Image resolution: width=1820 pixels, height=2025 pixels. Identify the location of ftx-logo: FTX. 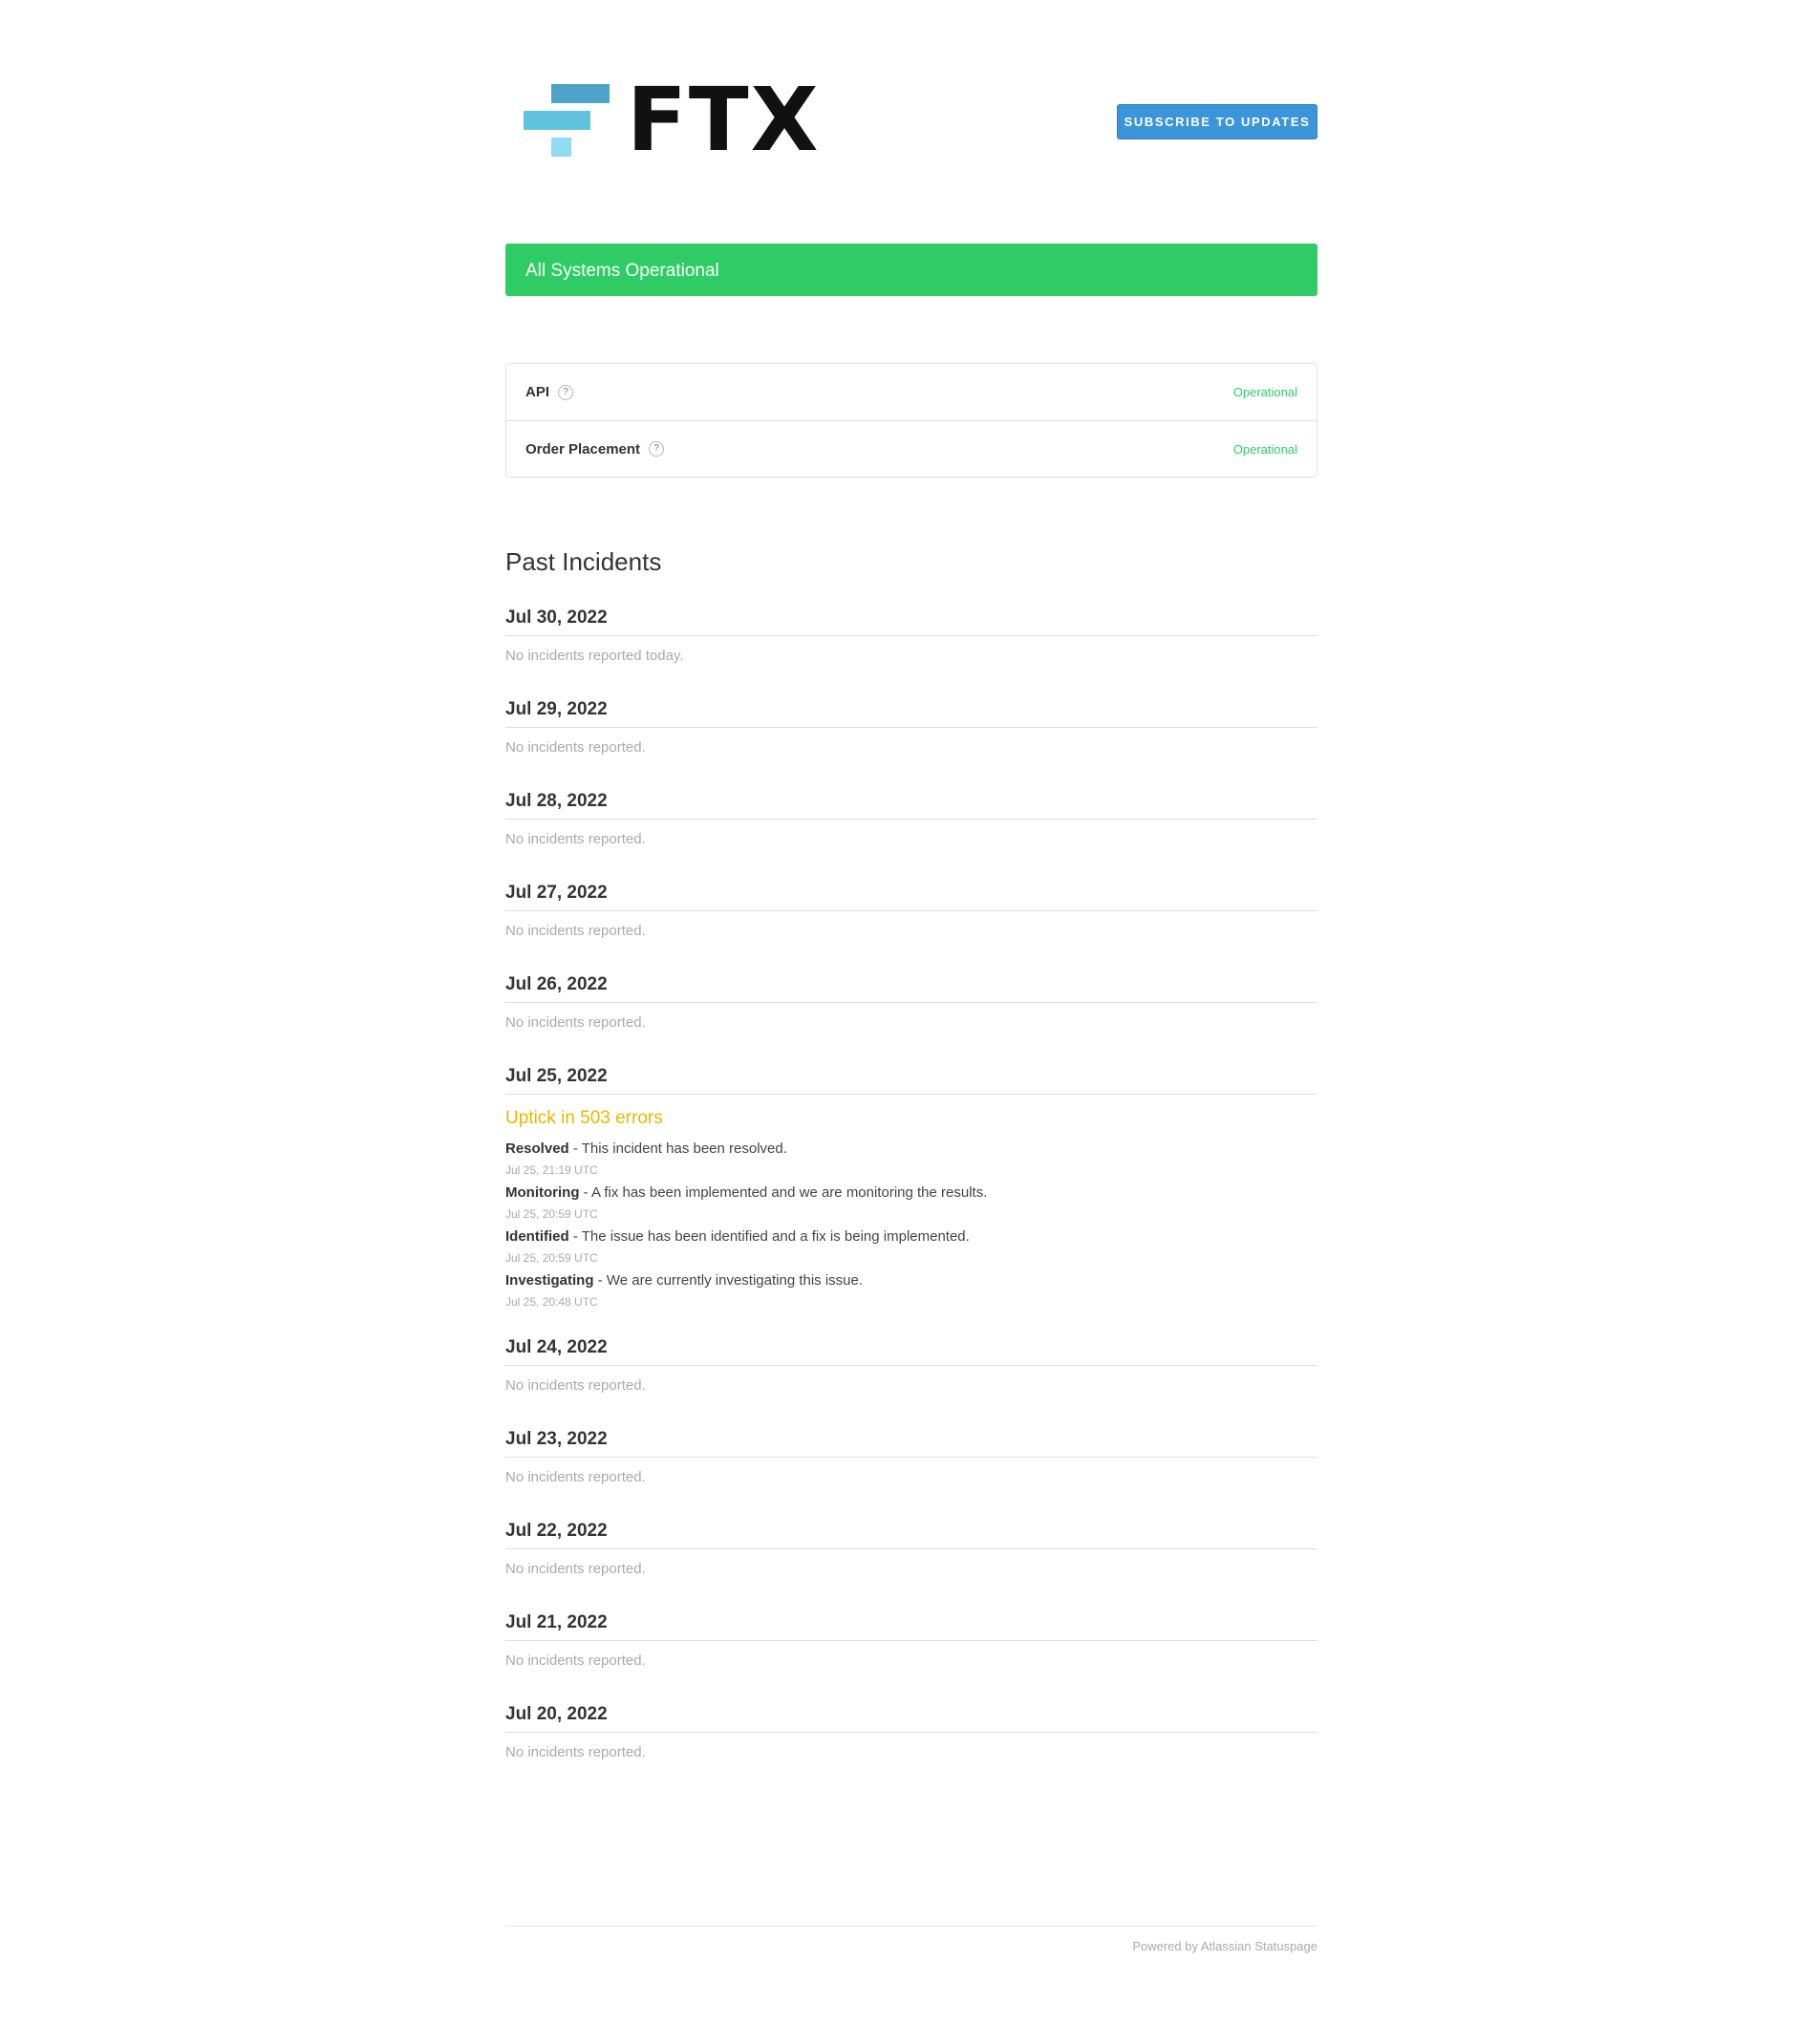
(673, 120).